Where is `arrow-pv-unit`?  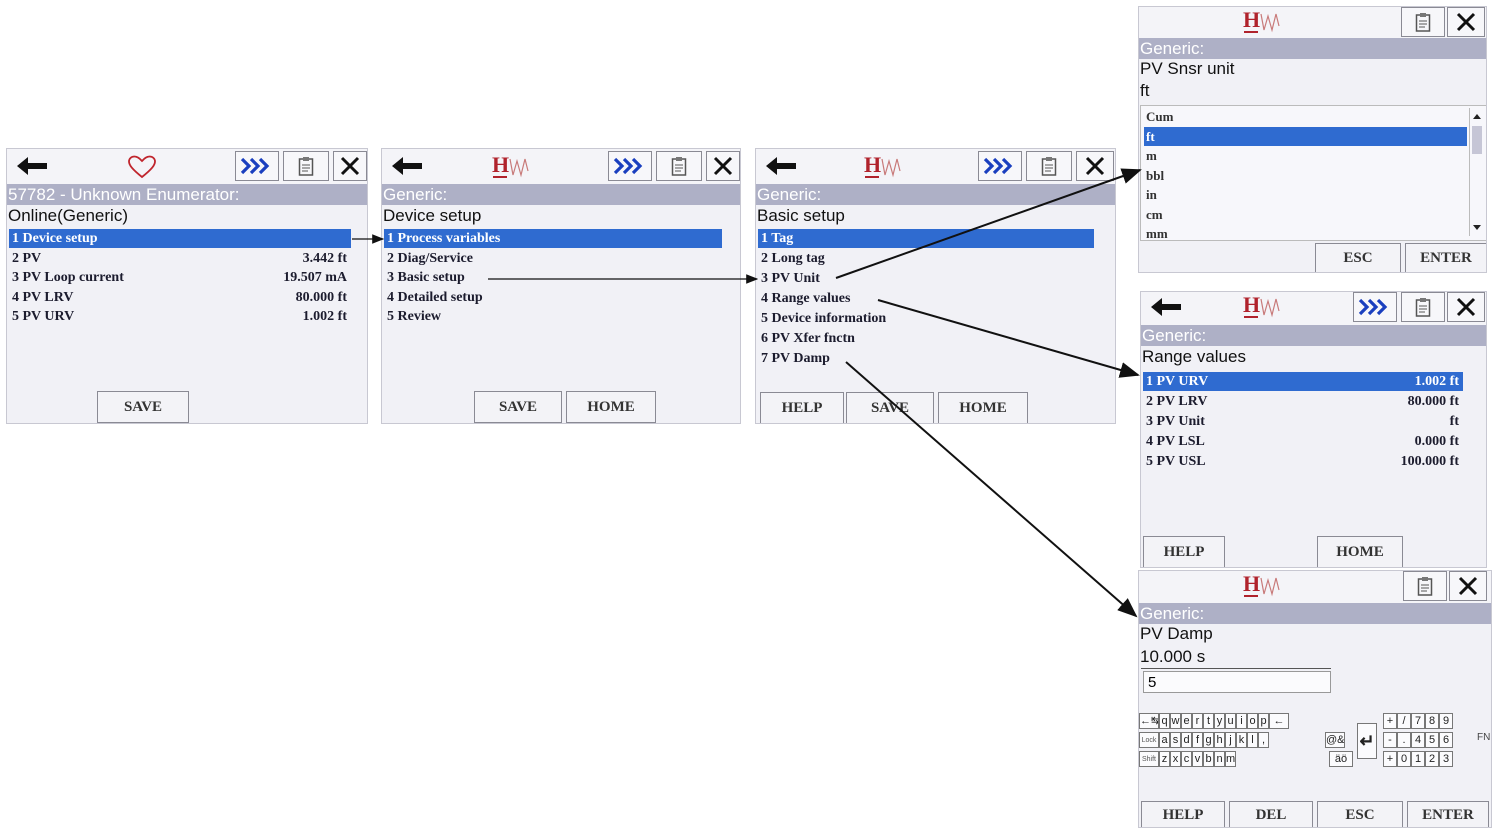
arrow-pv-unit is located at coordinates (988, 223).